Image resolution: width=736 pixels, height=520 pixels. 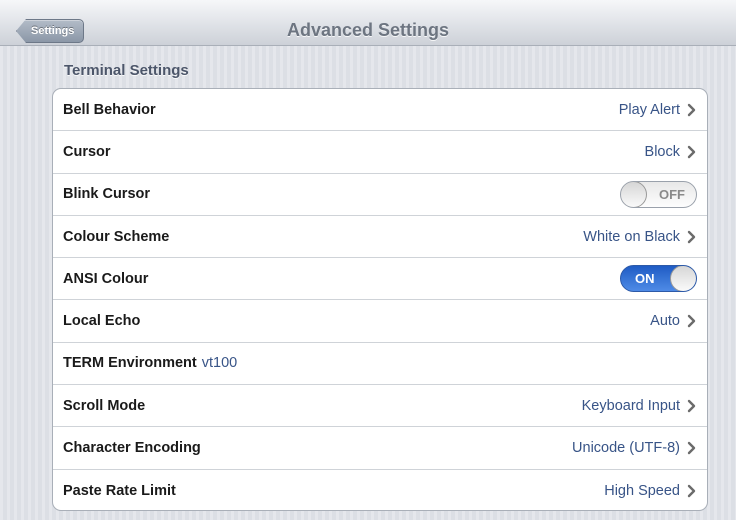 I want to click on row-colour-scheme: Colour Scheme White on Black, so click(x=380, y=237).